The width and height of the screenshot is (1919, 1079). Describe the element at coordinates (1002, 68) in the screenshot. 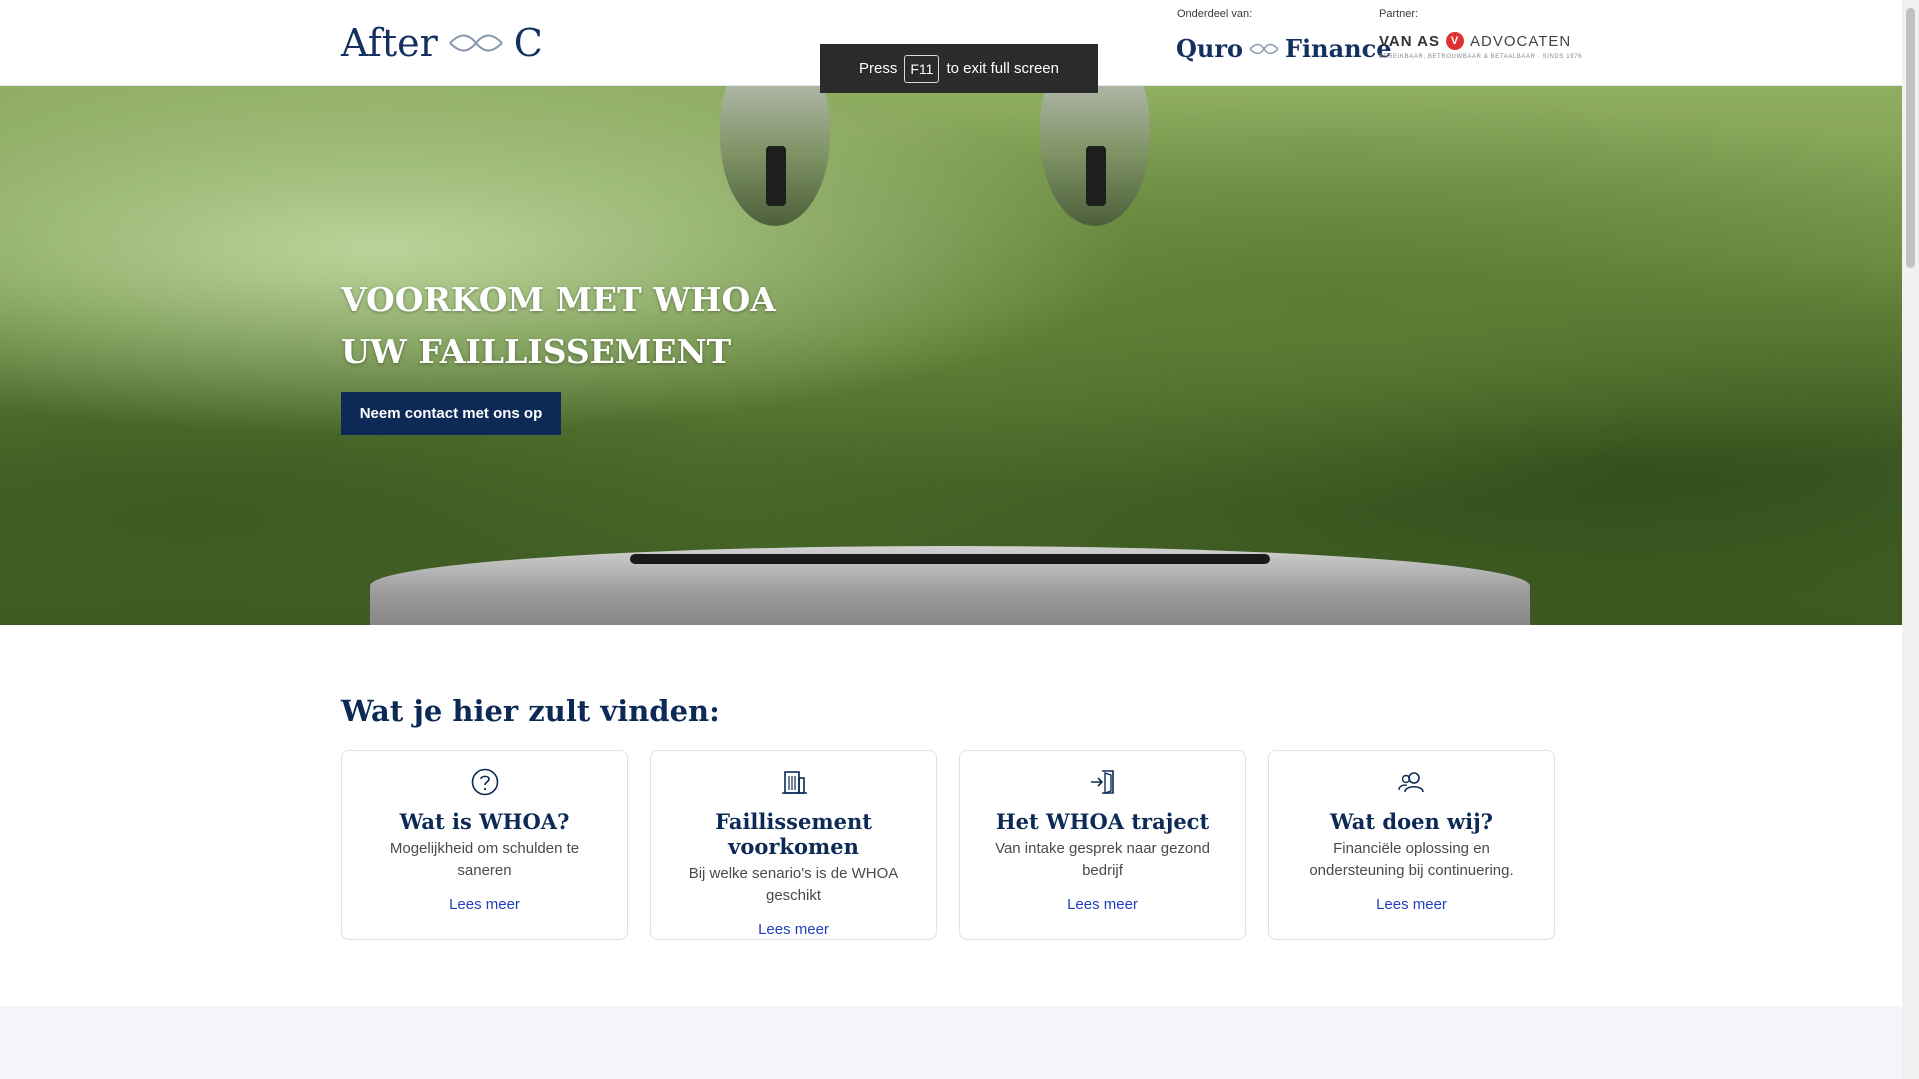

I see `fullscreen-notice-after: to exit full screen` at that location.